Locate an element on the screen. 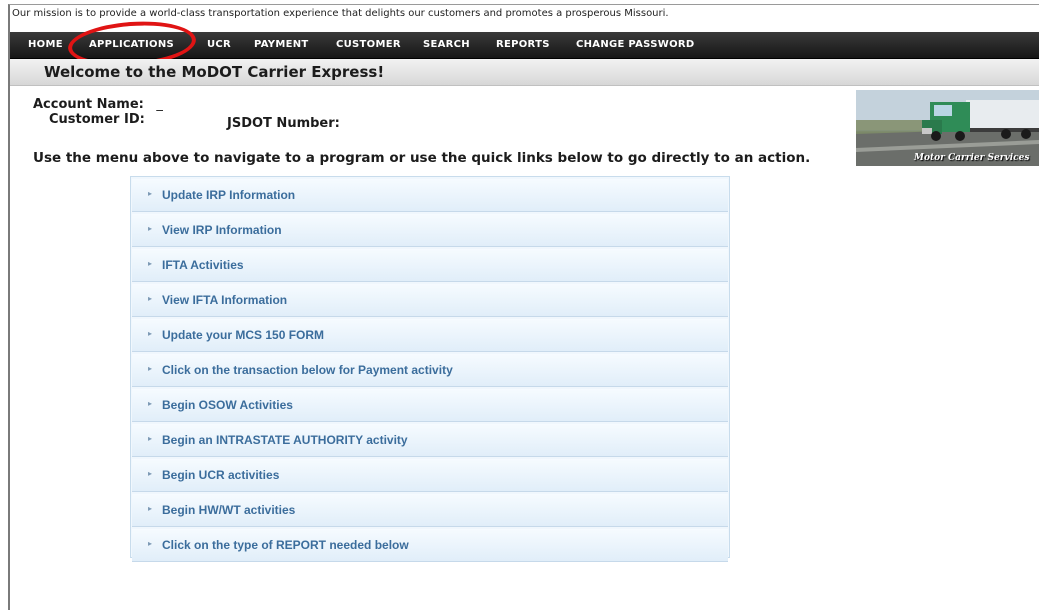 The width and height of the screenshot is (1039, 610). quick-link-label: Begin UCR activities is located at coordinates (221, 475).